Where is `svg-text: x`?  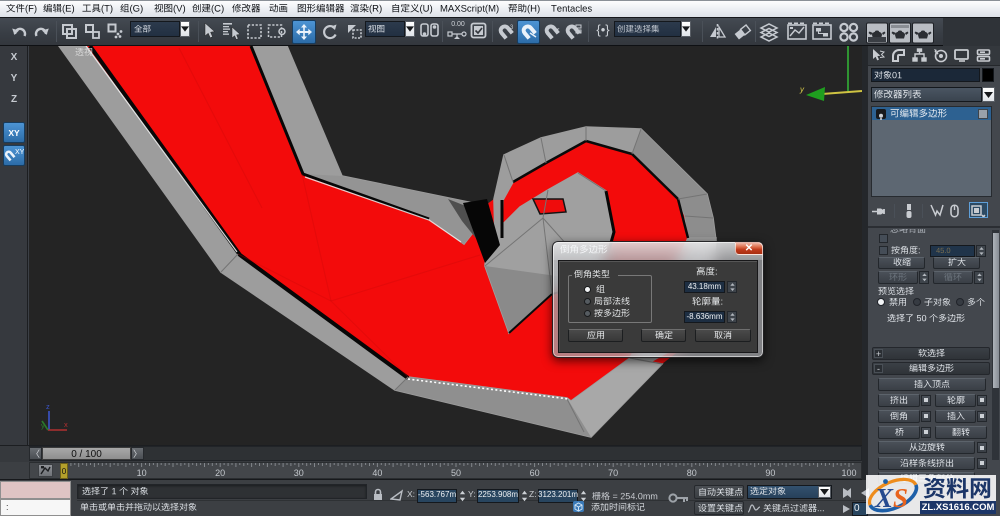 svg-text: x is located at coordinates (66, 424).